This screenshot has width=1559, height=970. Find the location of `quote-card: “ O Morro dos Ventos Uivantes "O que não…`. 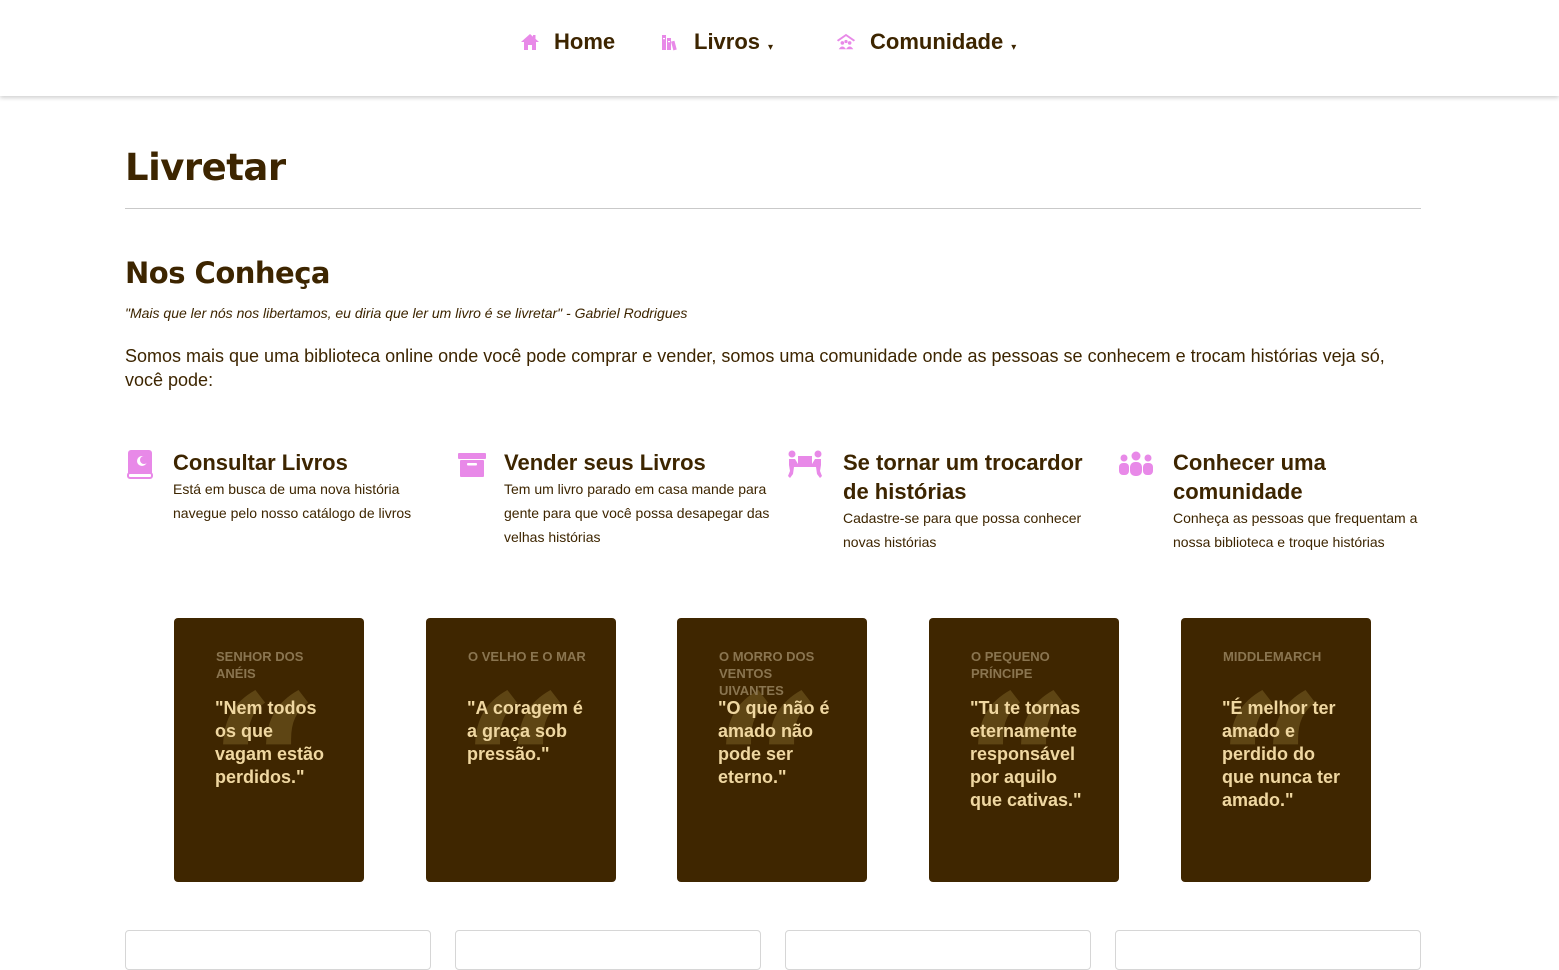

quote-card: “ O Morro dos Ventos Uivantes "O que não… is located at coordinates (772, 750).